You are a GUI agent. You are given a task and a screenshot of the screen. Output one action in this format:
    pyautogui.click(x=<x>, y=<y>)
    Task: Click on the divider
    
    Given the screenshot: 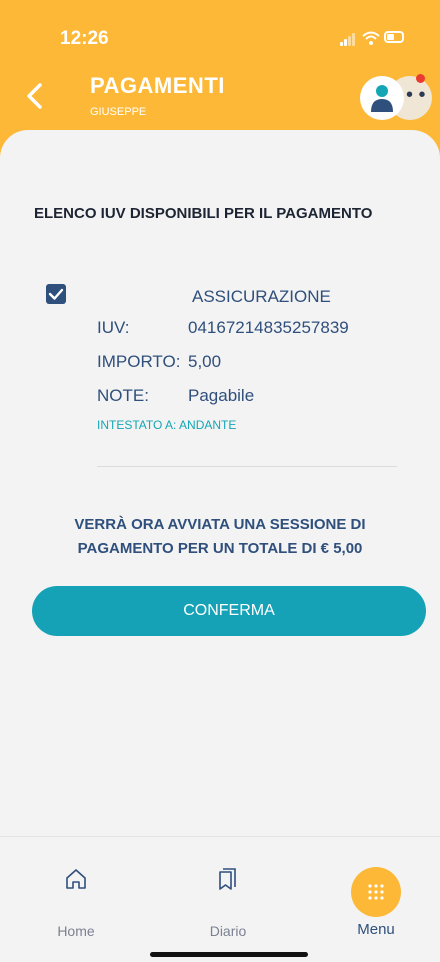 What is the action you would take?
    pyautogui.click(x=247, y=466)
    